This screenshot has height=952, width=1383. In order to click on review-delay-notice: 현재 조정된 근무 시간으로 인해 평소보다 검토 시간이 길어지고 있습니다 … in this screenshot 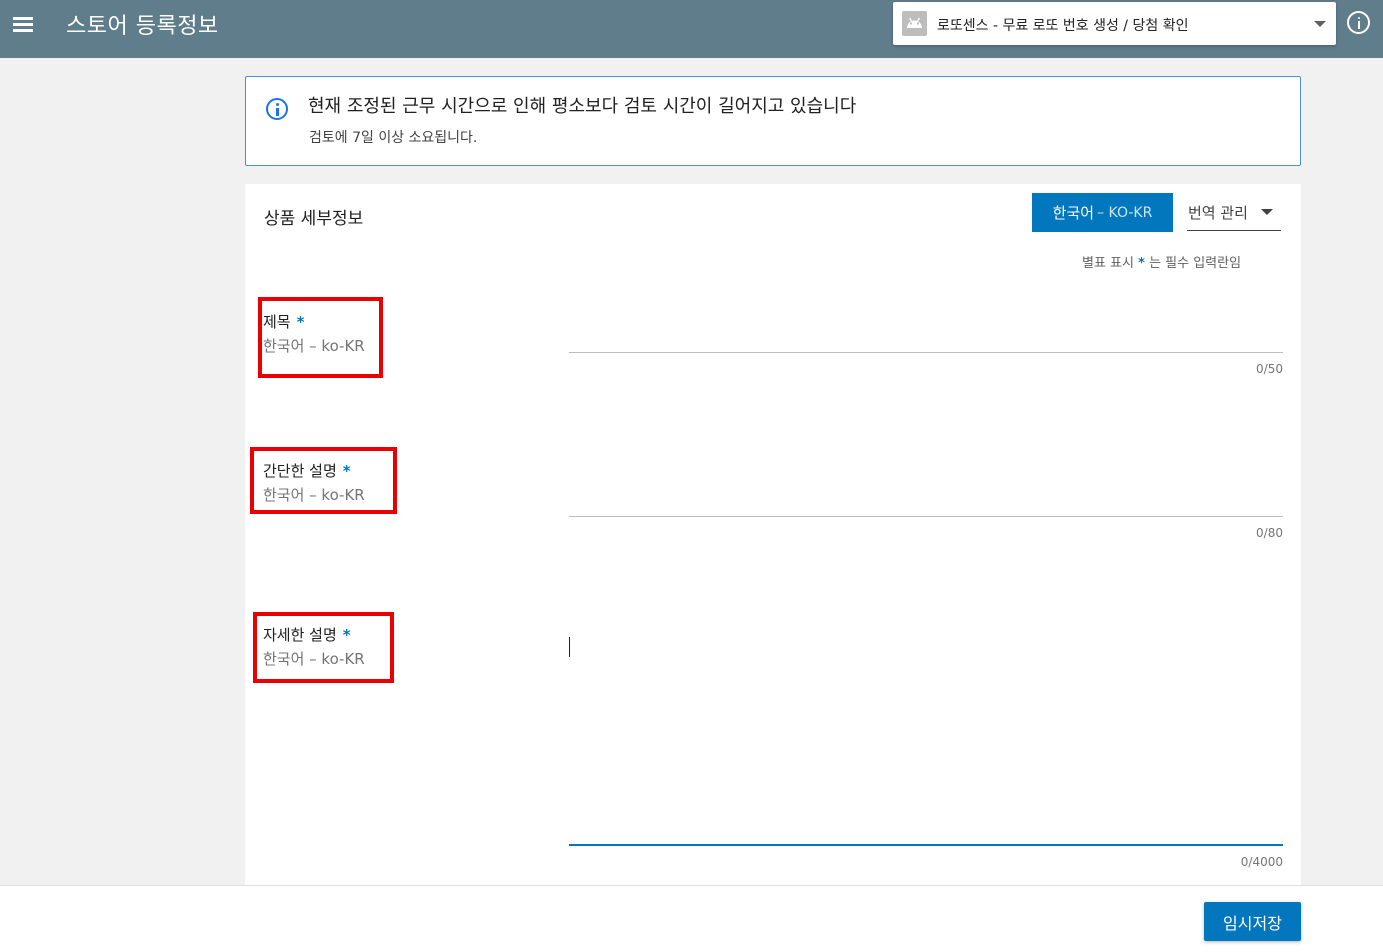, I will do `click(773, 121)`.